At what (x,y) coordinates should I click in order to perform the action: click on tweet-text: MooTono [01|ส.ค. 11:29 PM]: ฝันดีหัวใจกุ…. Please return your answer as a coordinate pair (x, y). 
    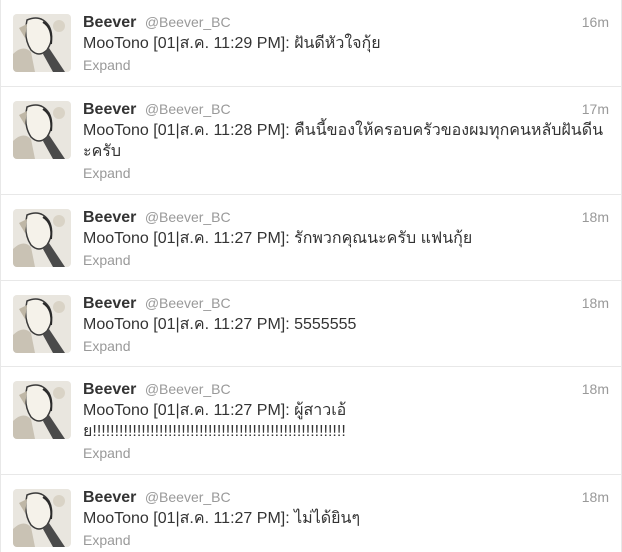
    Looking at the image, I should click on (232, 43).